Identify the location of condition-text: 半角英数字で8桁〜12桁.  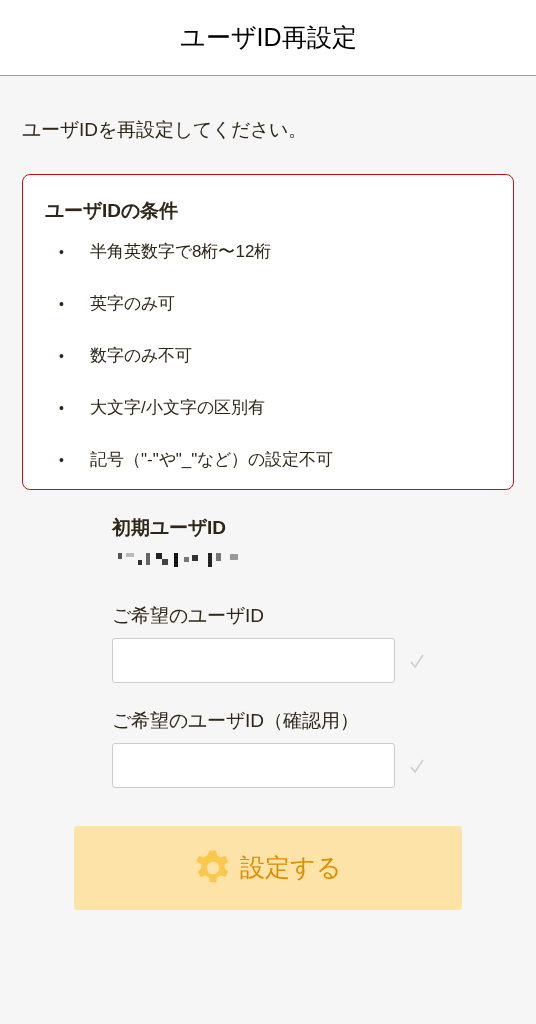
(181, 252).